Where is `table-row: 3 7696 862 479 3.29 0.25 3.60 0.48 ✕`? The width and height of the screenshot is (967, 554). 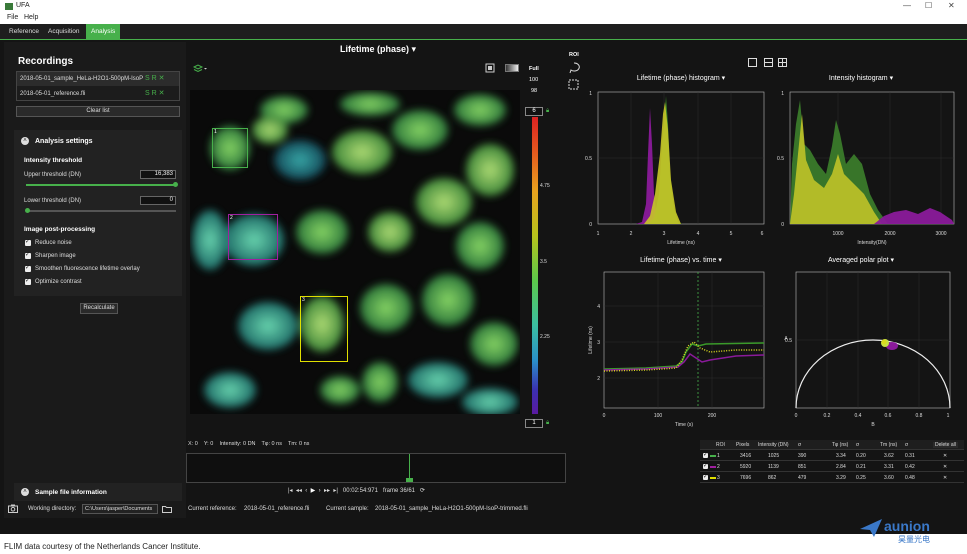 table-row: 3 7696 862 479 3.29 0.25 3.60 0.48 ✕ is located at coordinates (832, 478).